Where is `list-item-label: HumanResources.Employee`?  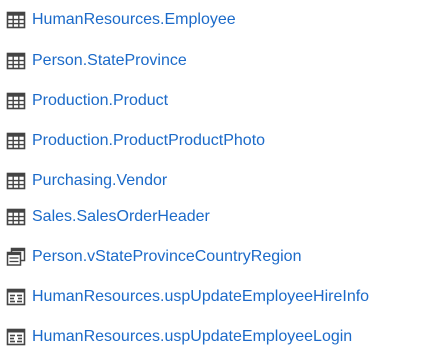
list-item-label: HumanResources.Employee is located at coordinates (134, 20).